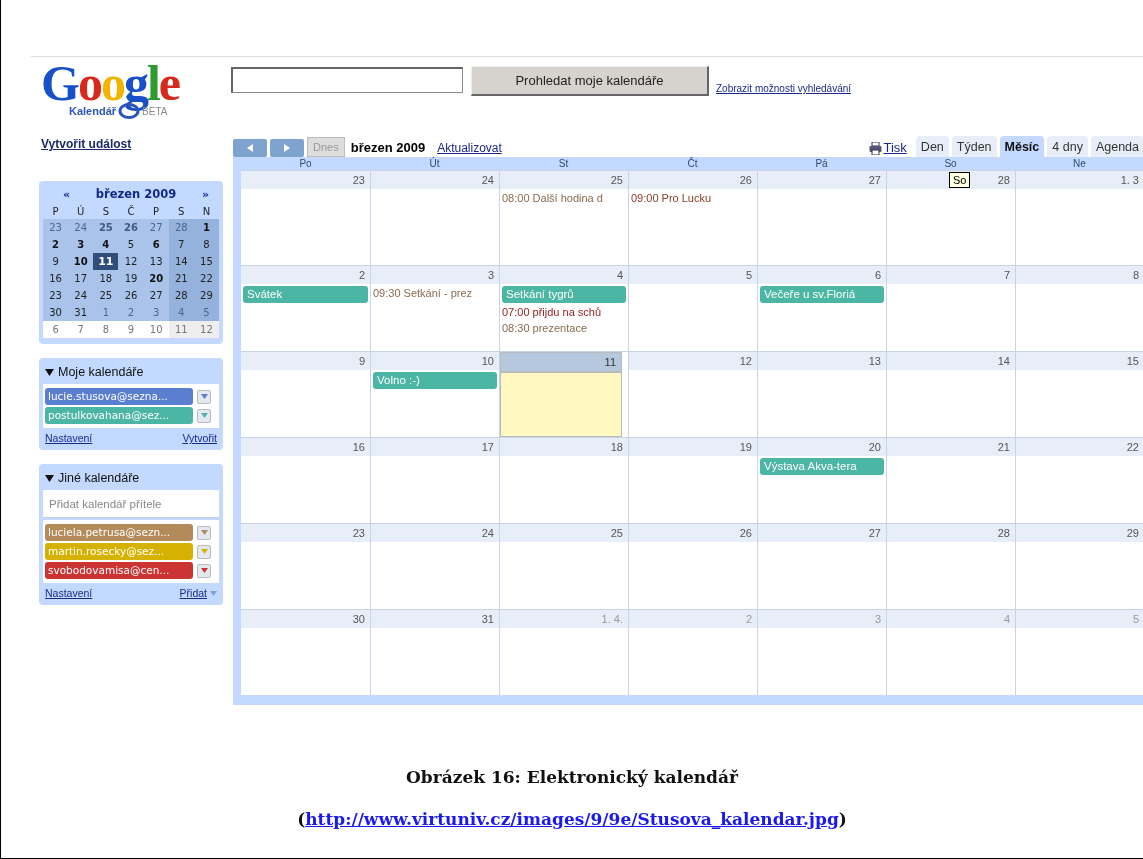  Describe the element at coordinates (1079, 361) in the screenshot. I see `date-number: 15` at that location.